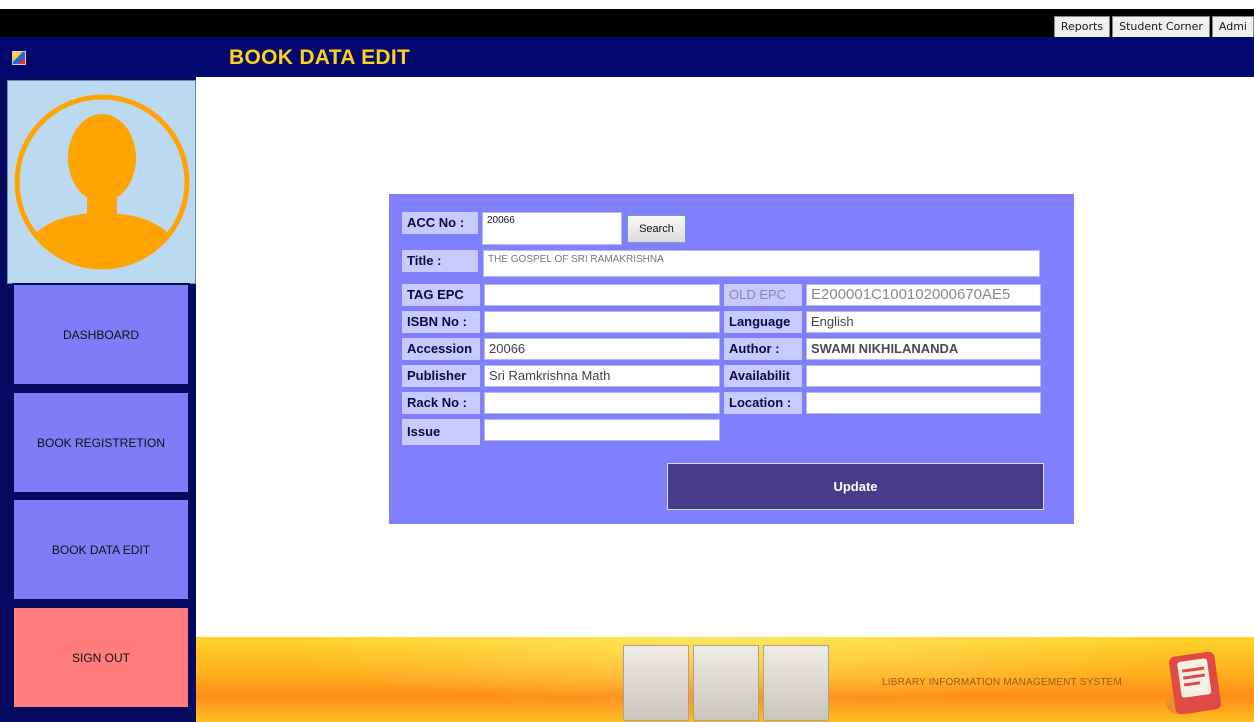 This screenshot has width=1254, height=722. What do you see at coordinates (627, 57) in the screenshot?
I see `header-bar: BOOK DATA EDIT` at bounding box center [627, 57].